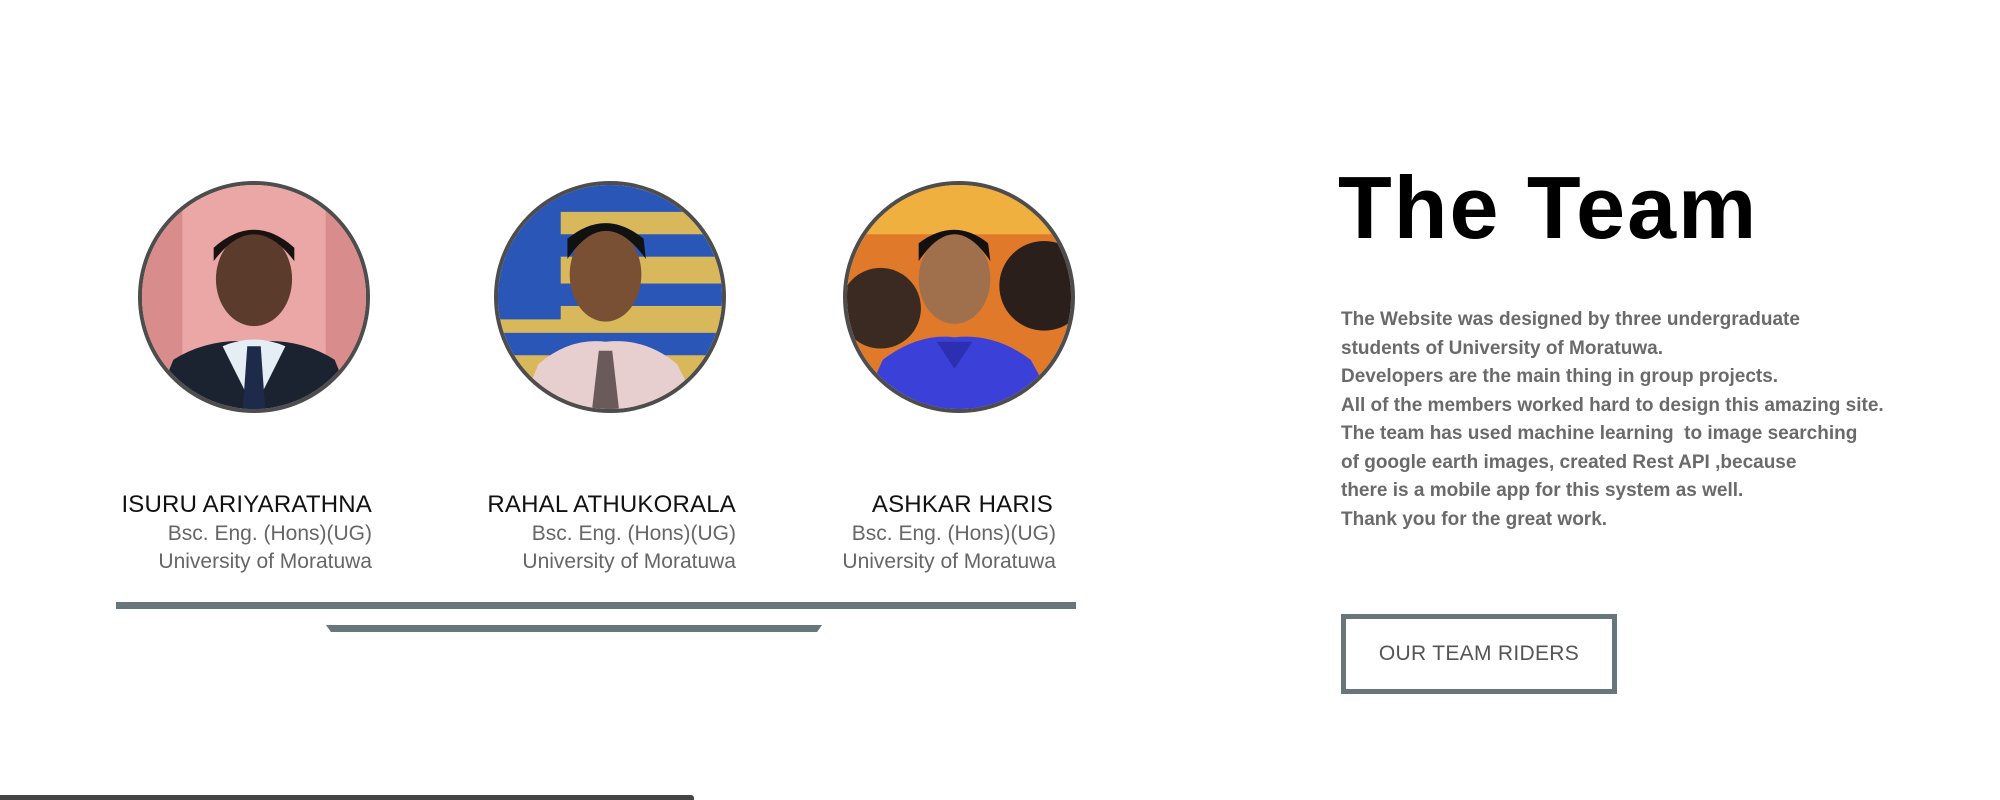 This screenshot has width=2000, height=800. What do you see at coordinates (610, 297) in the screenshot?
I see `member-photo-rahal` at bounding box center [610, 297].